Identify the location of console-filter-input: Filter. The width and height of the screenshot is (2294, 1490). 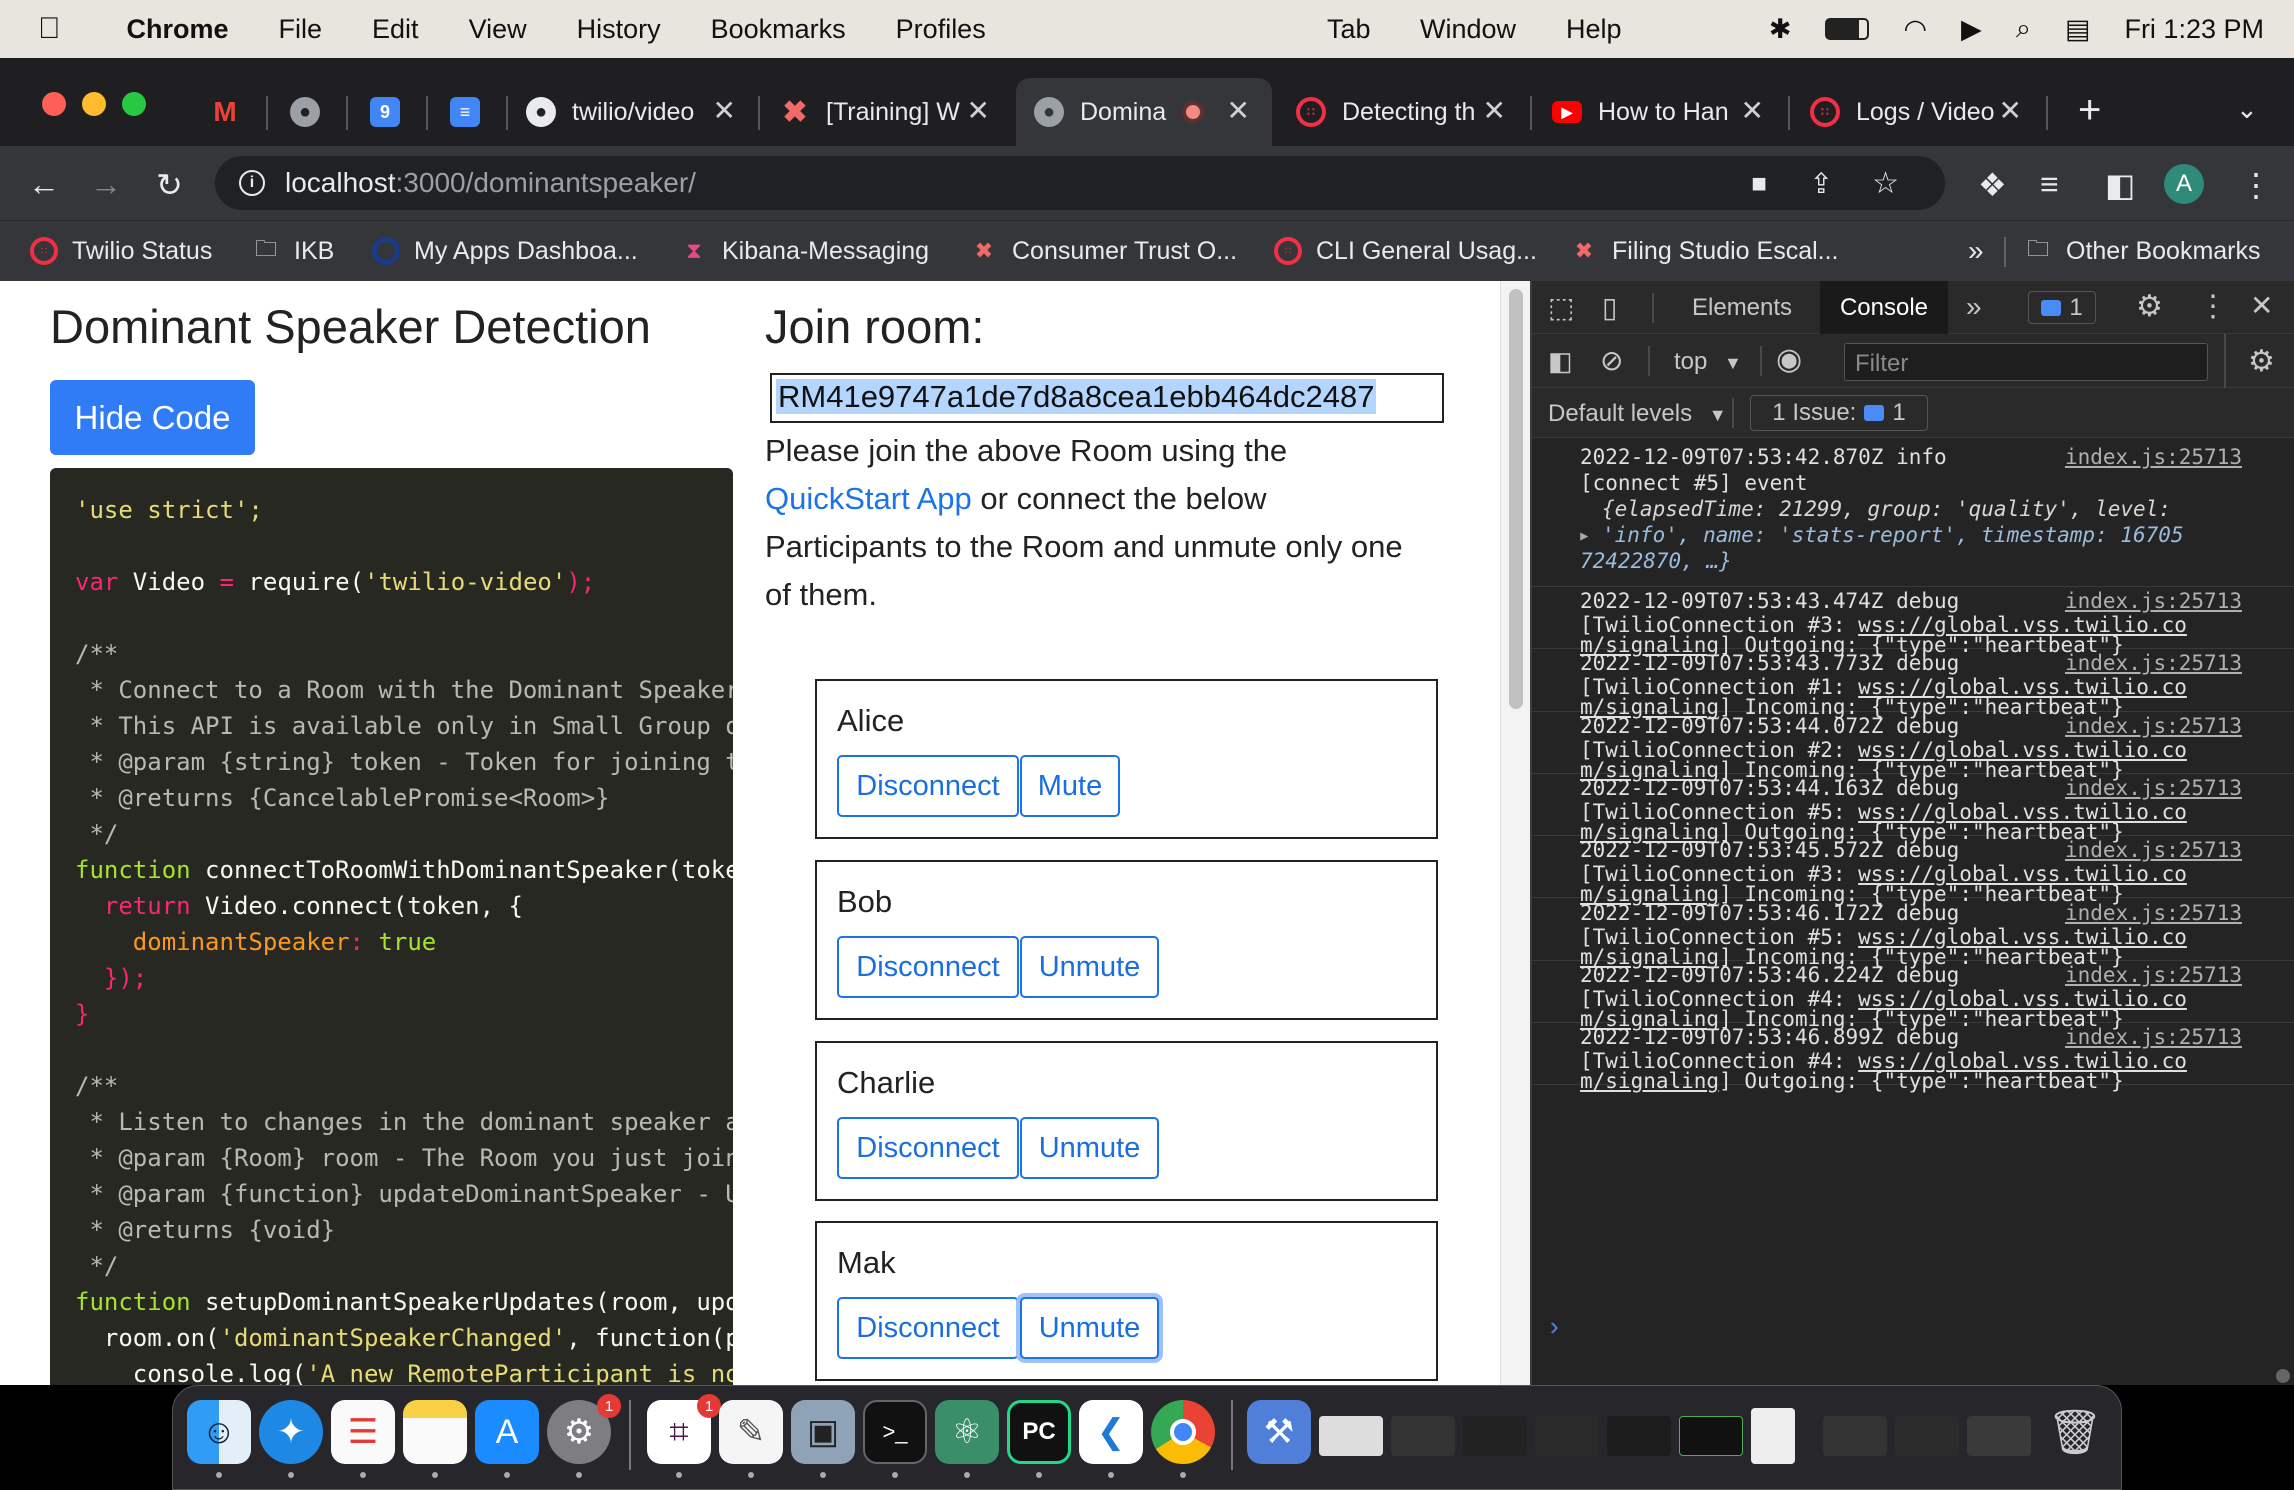
(2026, 362).